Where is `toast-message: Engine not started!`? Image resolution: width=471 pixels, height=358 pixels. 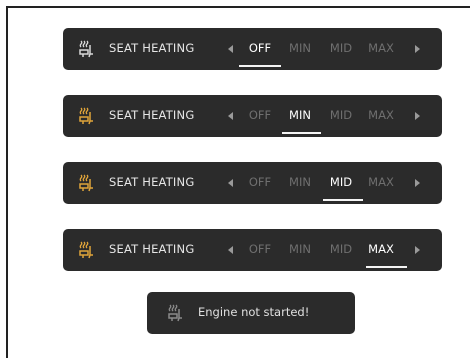 toast-message: Engine not started! is located at coordinates (254, 312).